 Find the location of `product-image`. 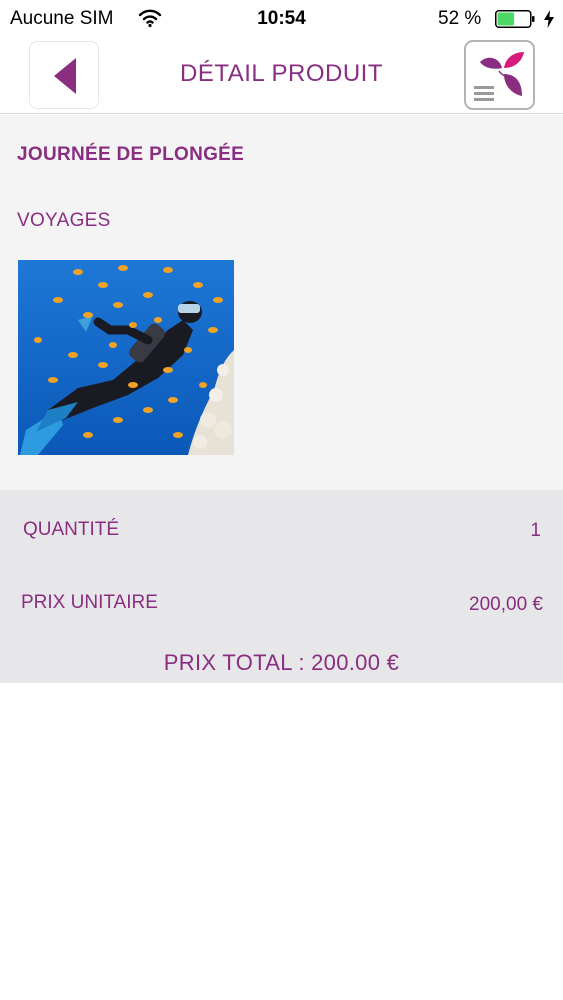

product-image is located at coordinates (126, 357).